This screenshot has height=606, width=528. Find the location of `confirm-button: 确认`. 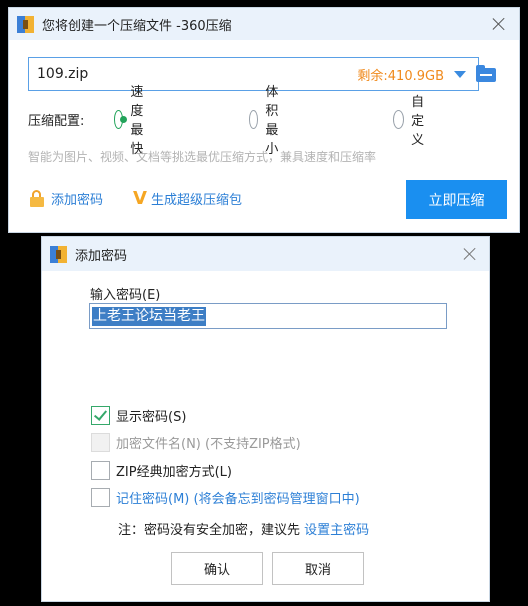

confirm-button: 确认 is located at coordinates (217, 568).